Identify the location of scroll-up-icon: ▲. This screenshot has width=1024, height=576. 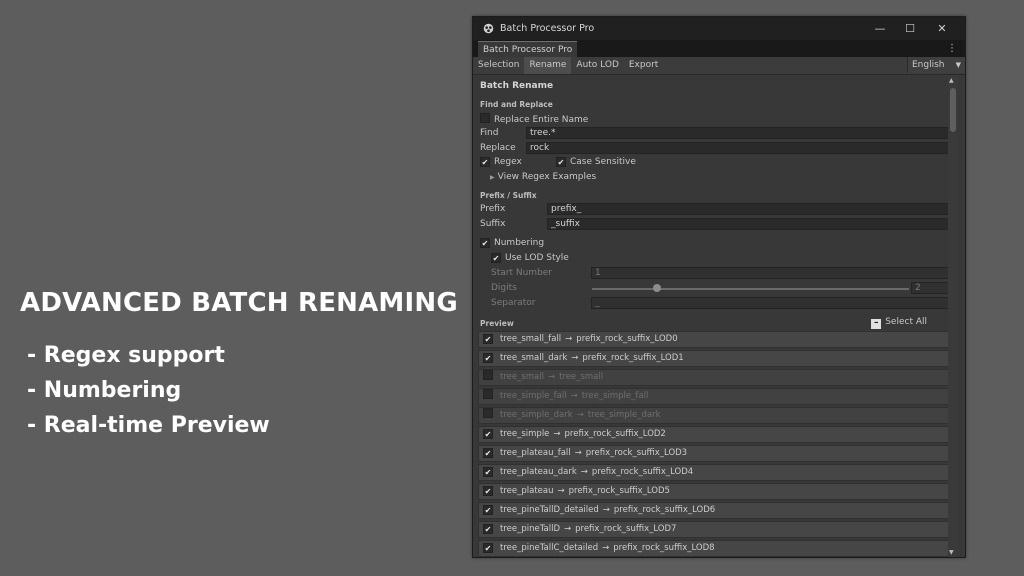
(951, 80).